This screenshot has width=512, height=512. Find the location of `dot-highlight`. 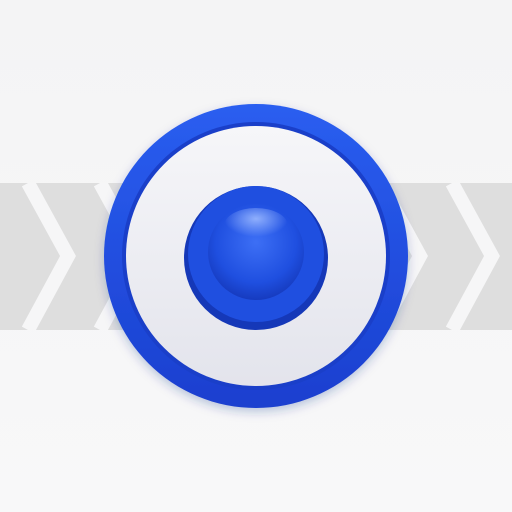

dot-highlight is located at coordinates (256, 226).